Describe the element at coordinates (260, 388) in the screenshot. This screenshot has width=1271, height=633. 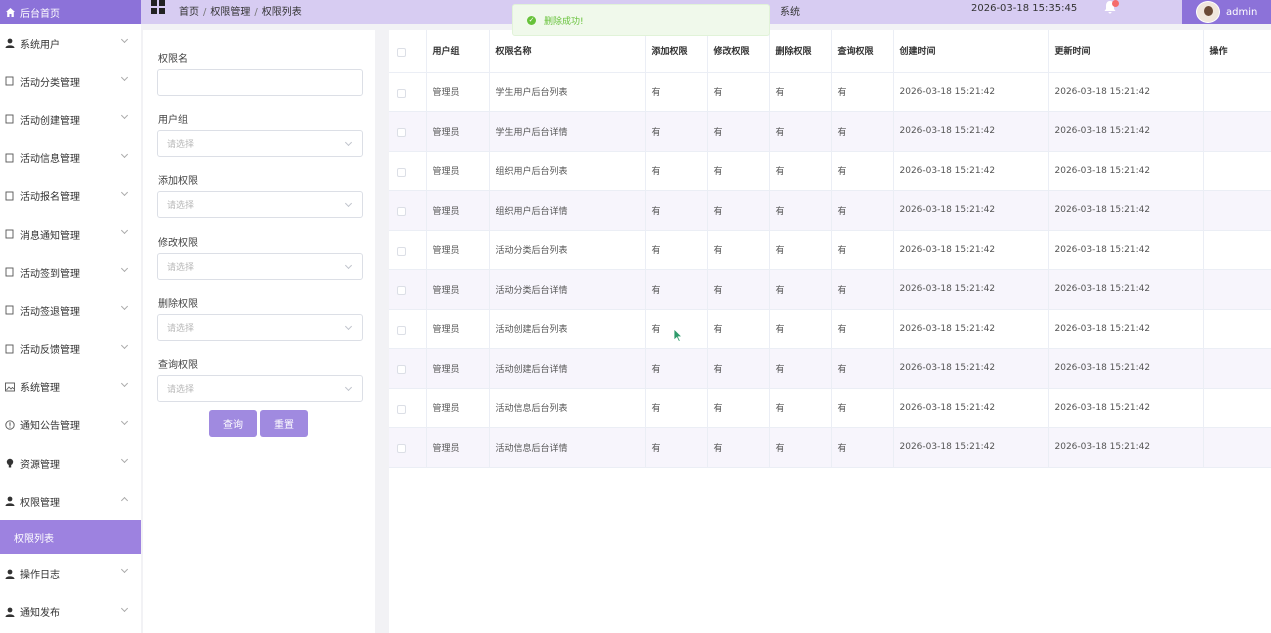
I see `query-permission-select: 请选择` at that location.